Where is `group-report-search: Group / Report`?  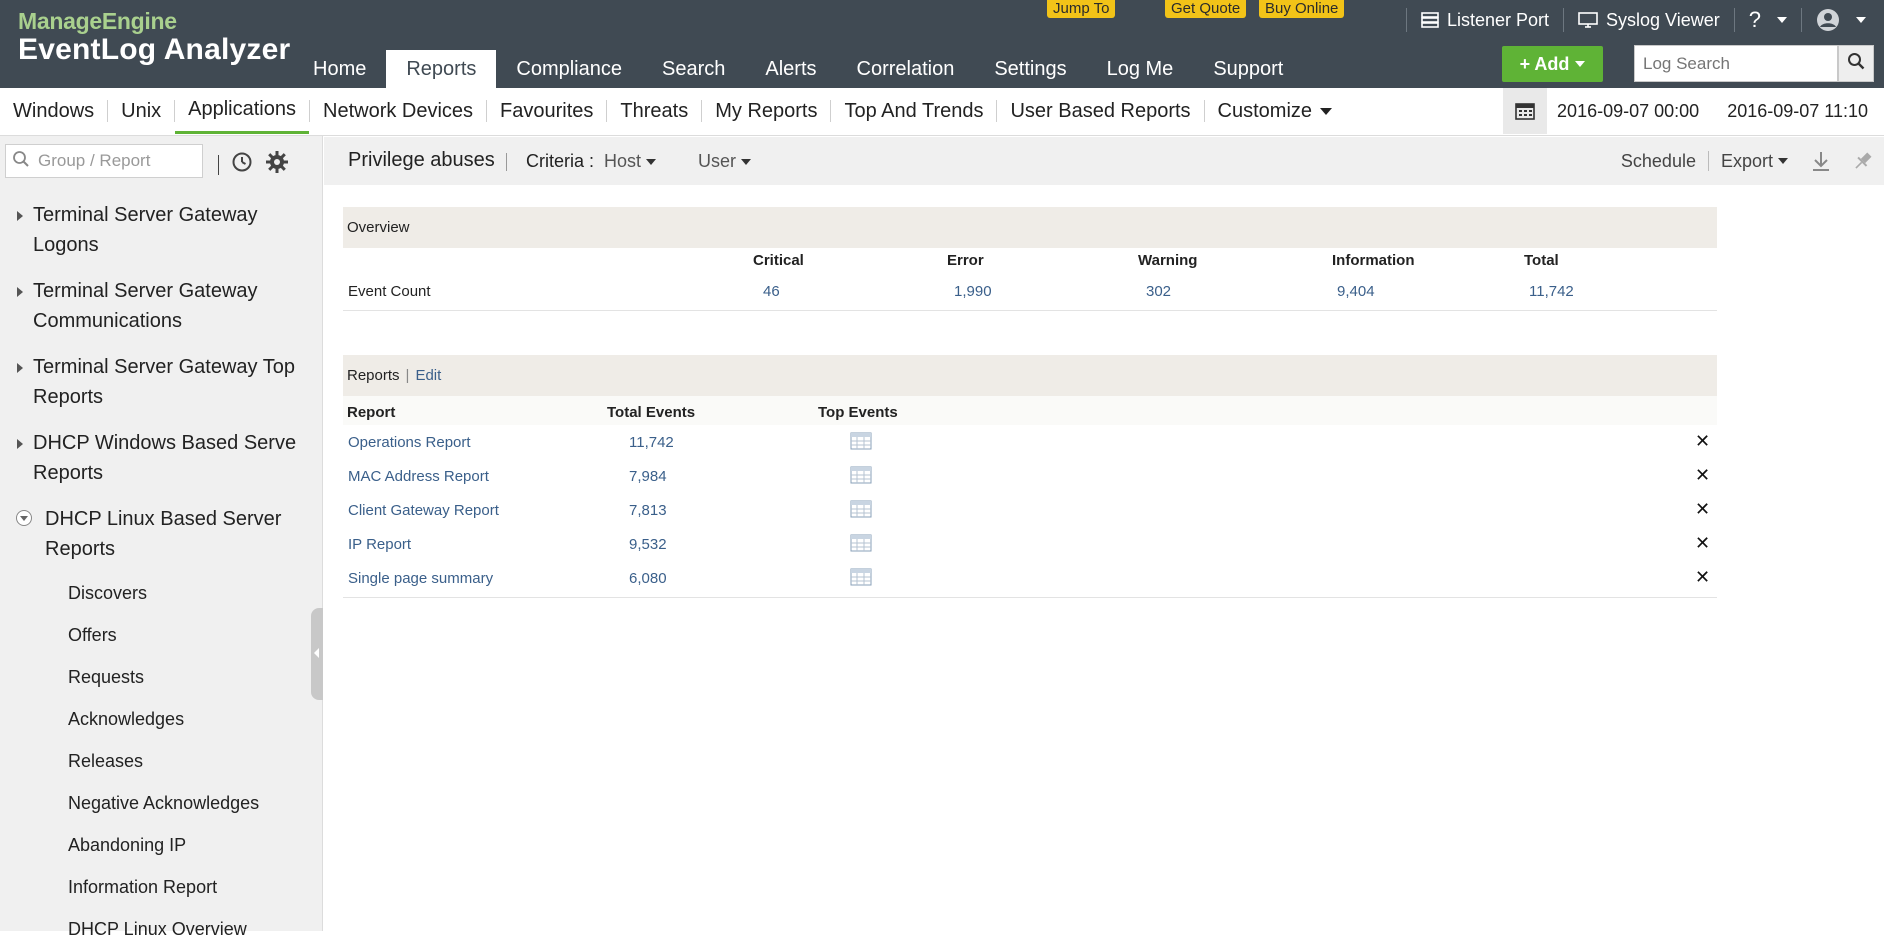 group-report-search: Group / Report is located at coordinates (104, 161).